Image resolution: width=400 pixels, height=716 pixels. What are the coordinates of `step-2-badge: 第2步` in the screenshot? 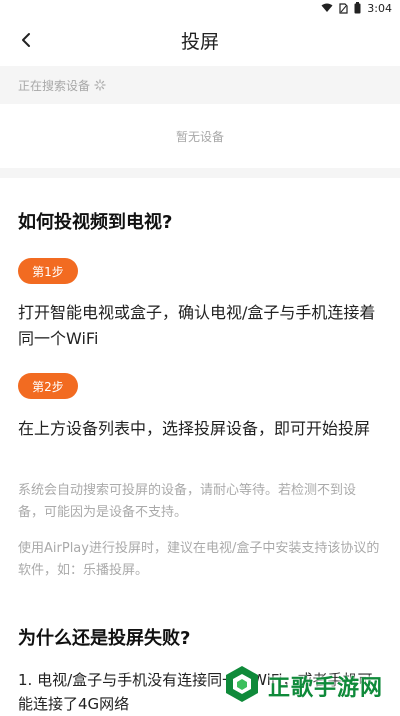 It's located at (48, 386).